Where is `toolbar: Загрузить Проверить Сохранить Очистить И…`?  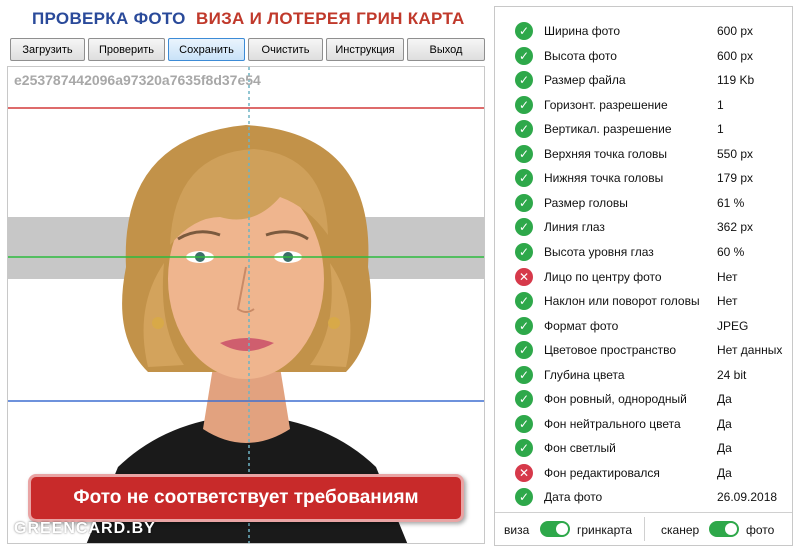 toolbar: Загрузить Проверить Сохранить Очистить И… is located at coordinates (247, 49).